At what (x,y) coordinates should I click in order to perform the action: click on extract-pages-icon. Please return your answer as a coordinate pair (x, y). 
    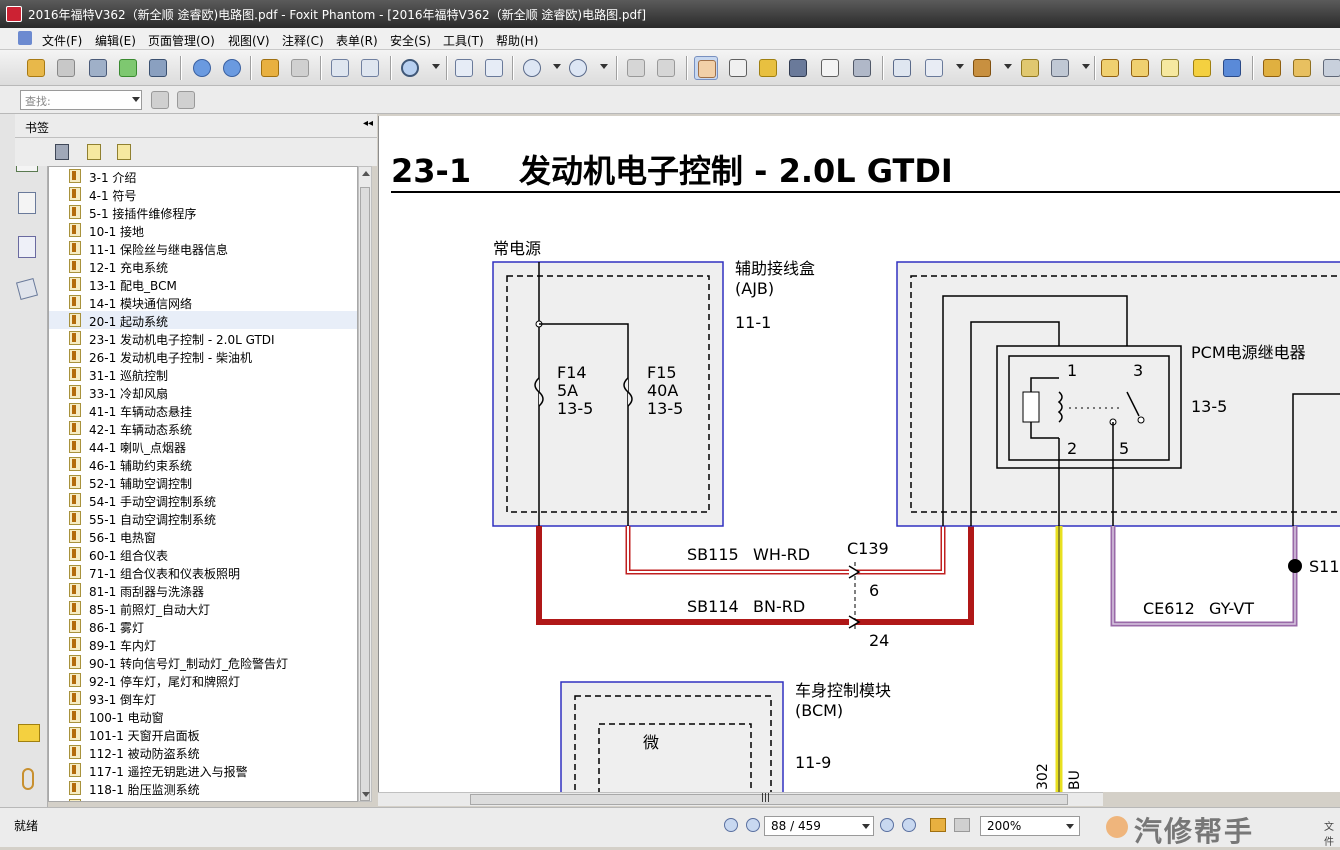
    Looking at the image, I should click on (340, 68).